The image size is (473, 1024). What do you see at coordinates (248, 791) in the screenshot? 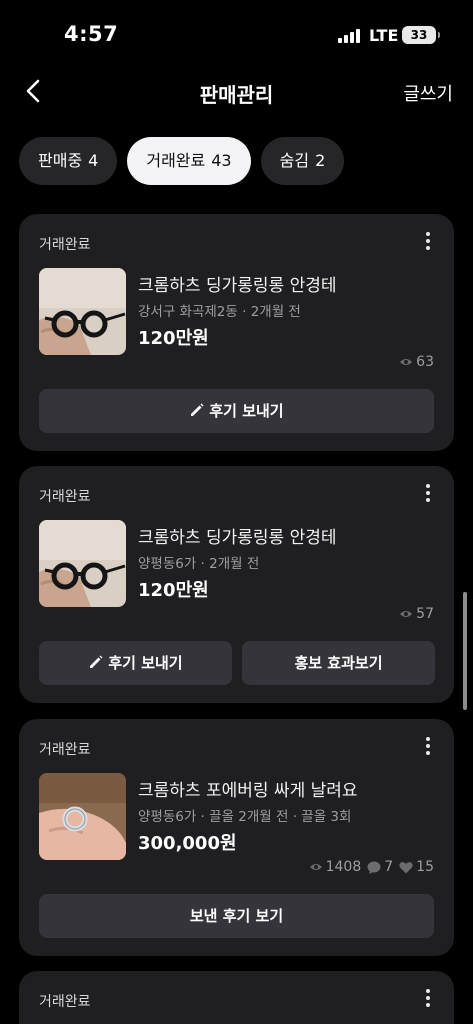
I see `item-title: 크롬하츠 포에버링 싸게 날려요` at bounding box center [248, 791].